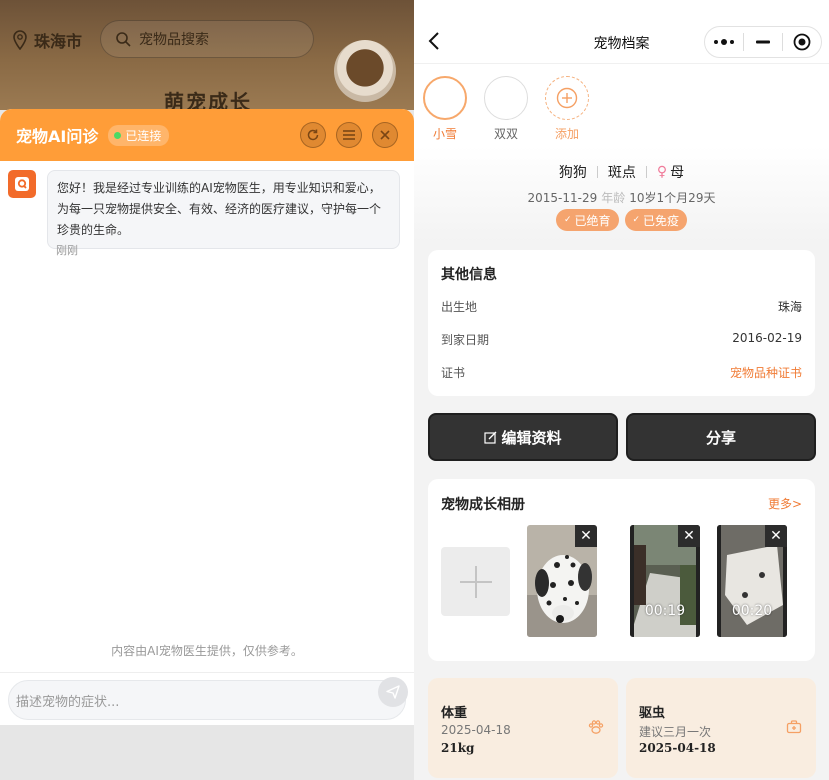 The height and width of the screenshot is (780, 829). Describe the element at coordinates (662, 172) in the screenshot. I see `female-icon: ♀` at that location.